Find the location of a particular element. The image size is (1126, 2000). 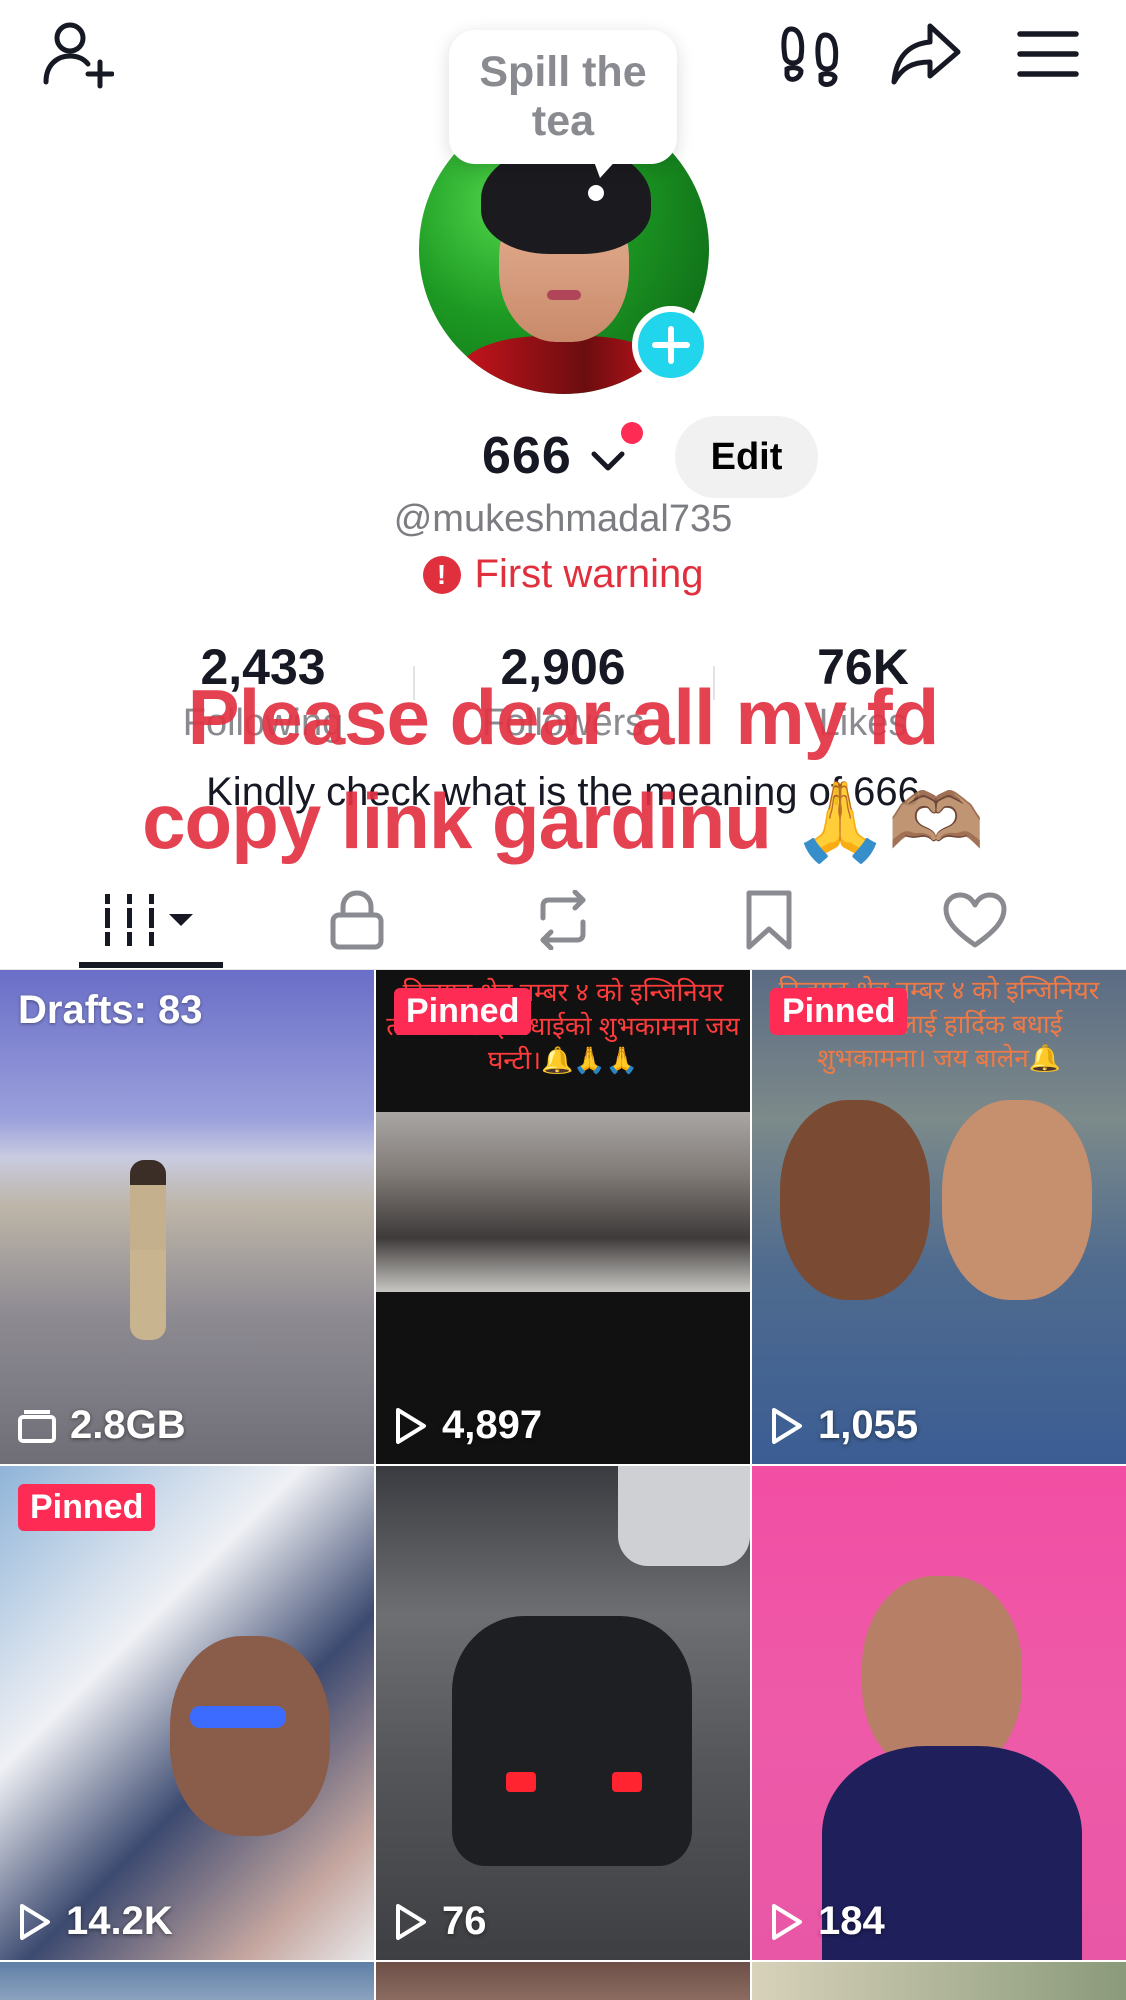

view-count-value: 4,897 is located at coordinates (492, 1425).